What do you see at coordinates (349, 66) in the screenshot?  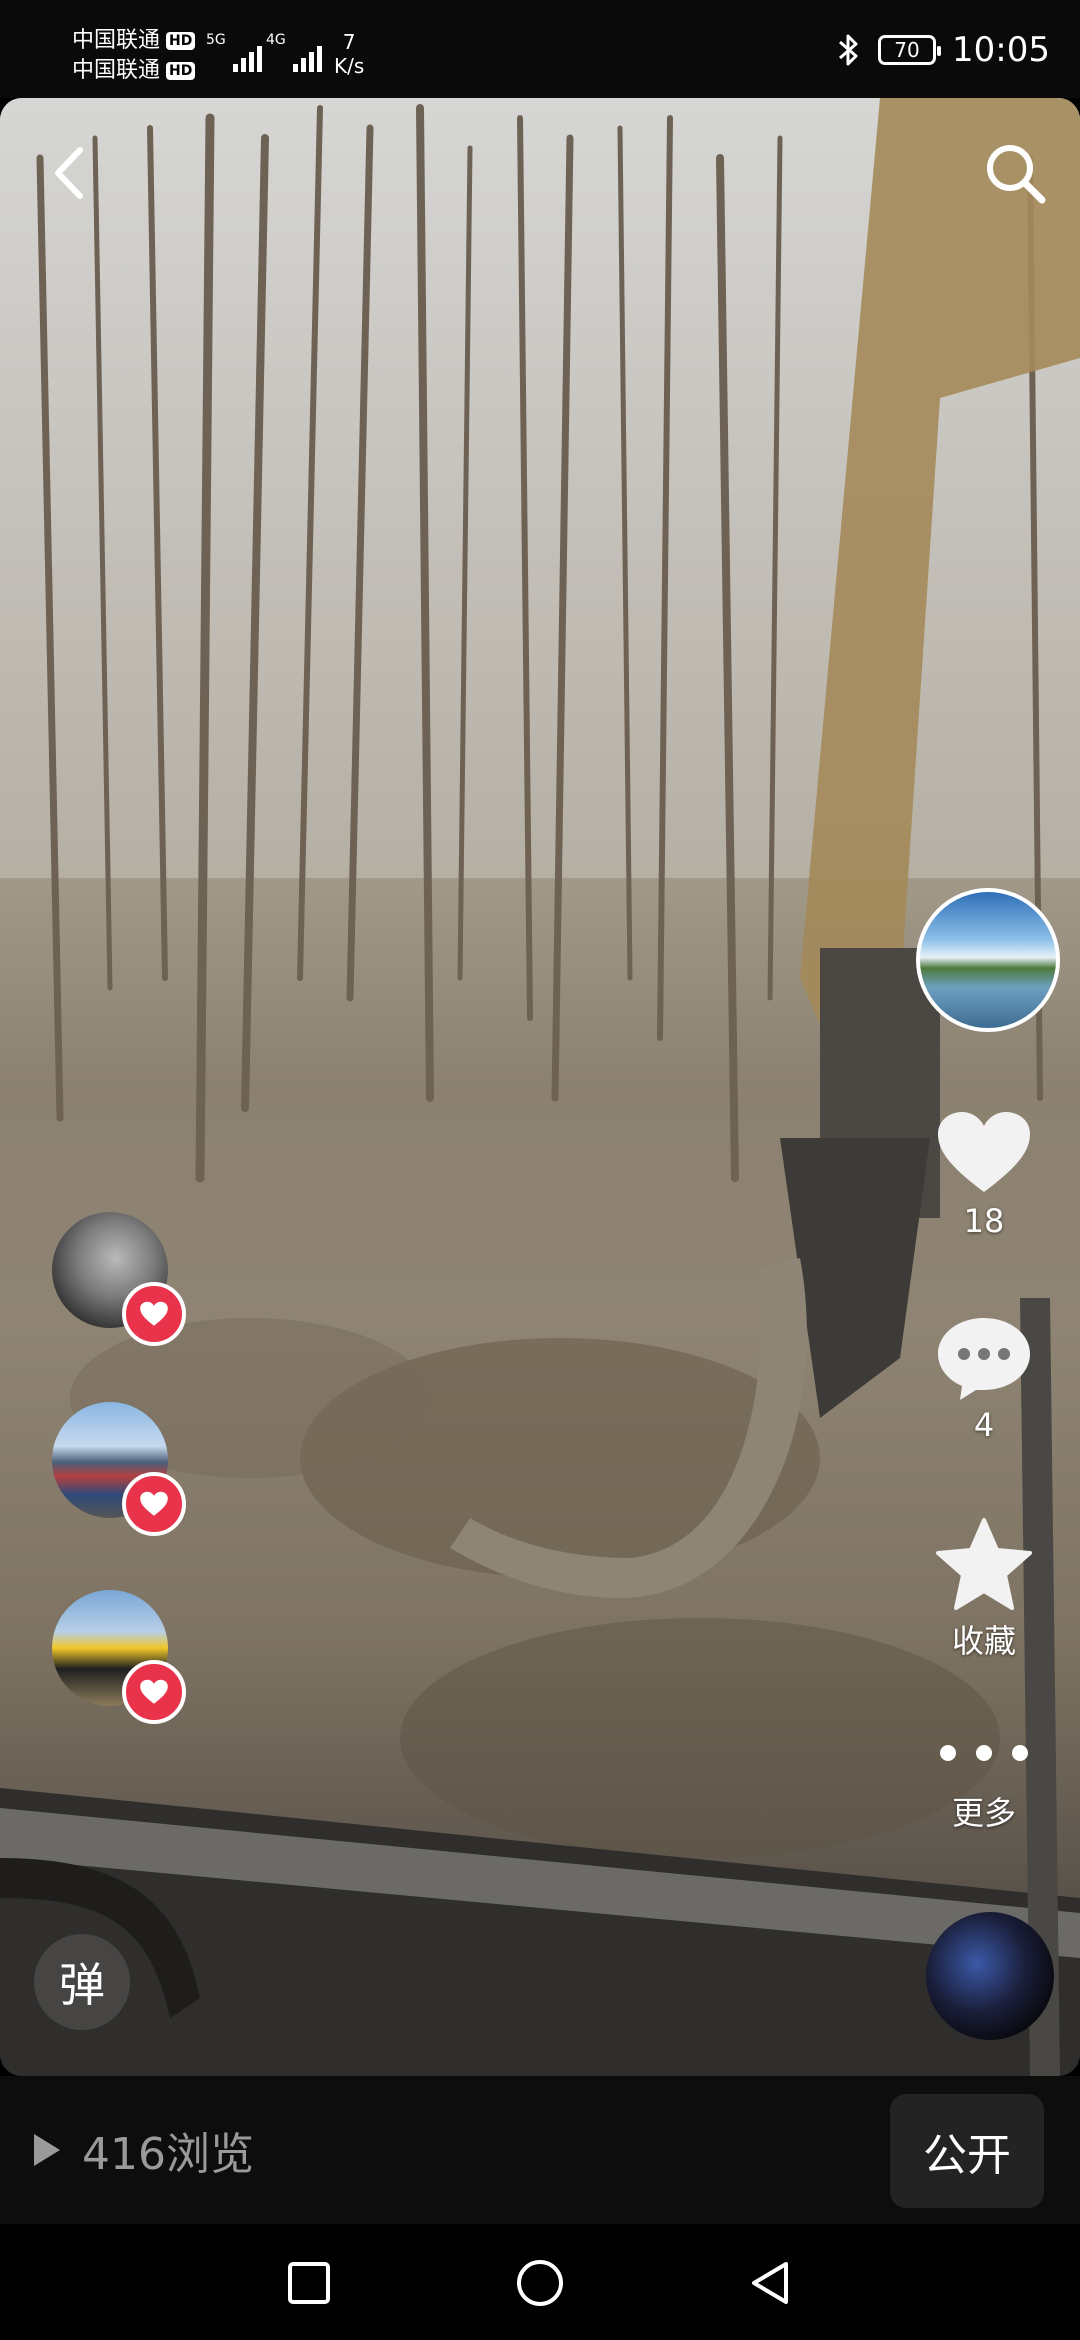 I see `network-speed-unit: K/s` at bounding box center [349, 66].